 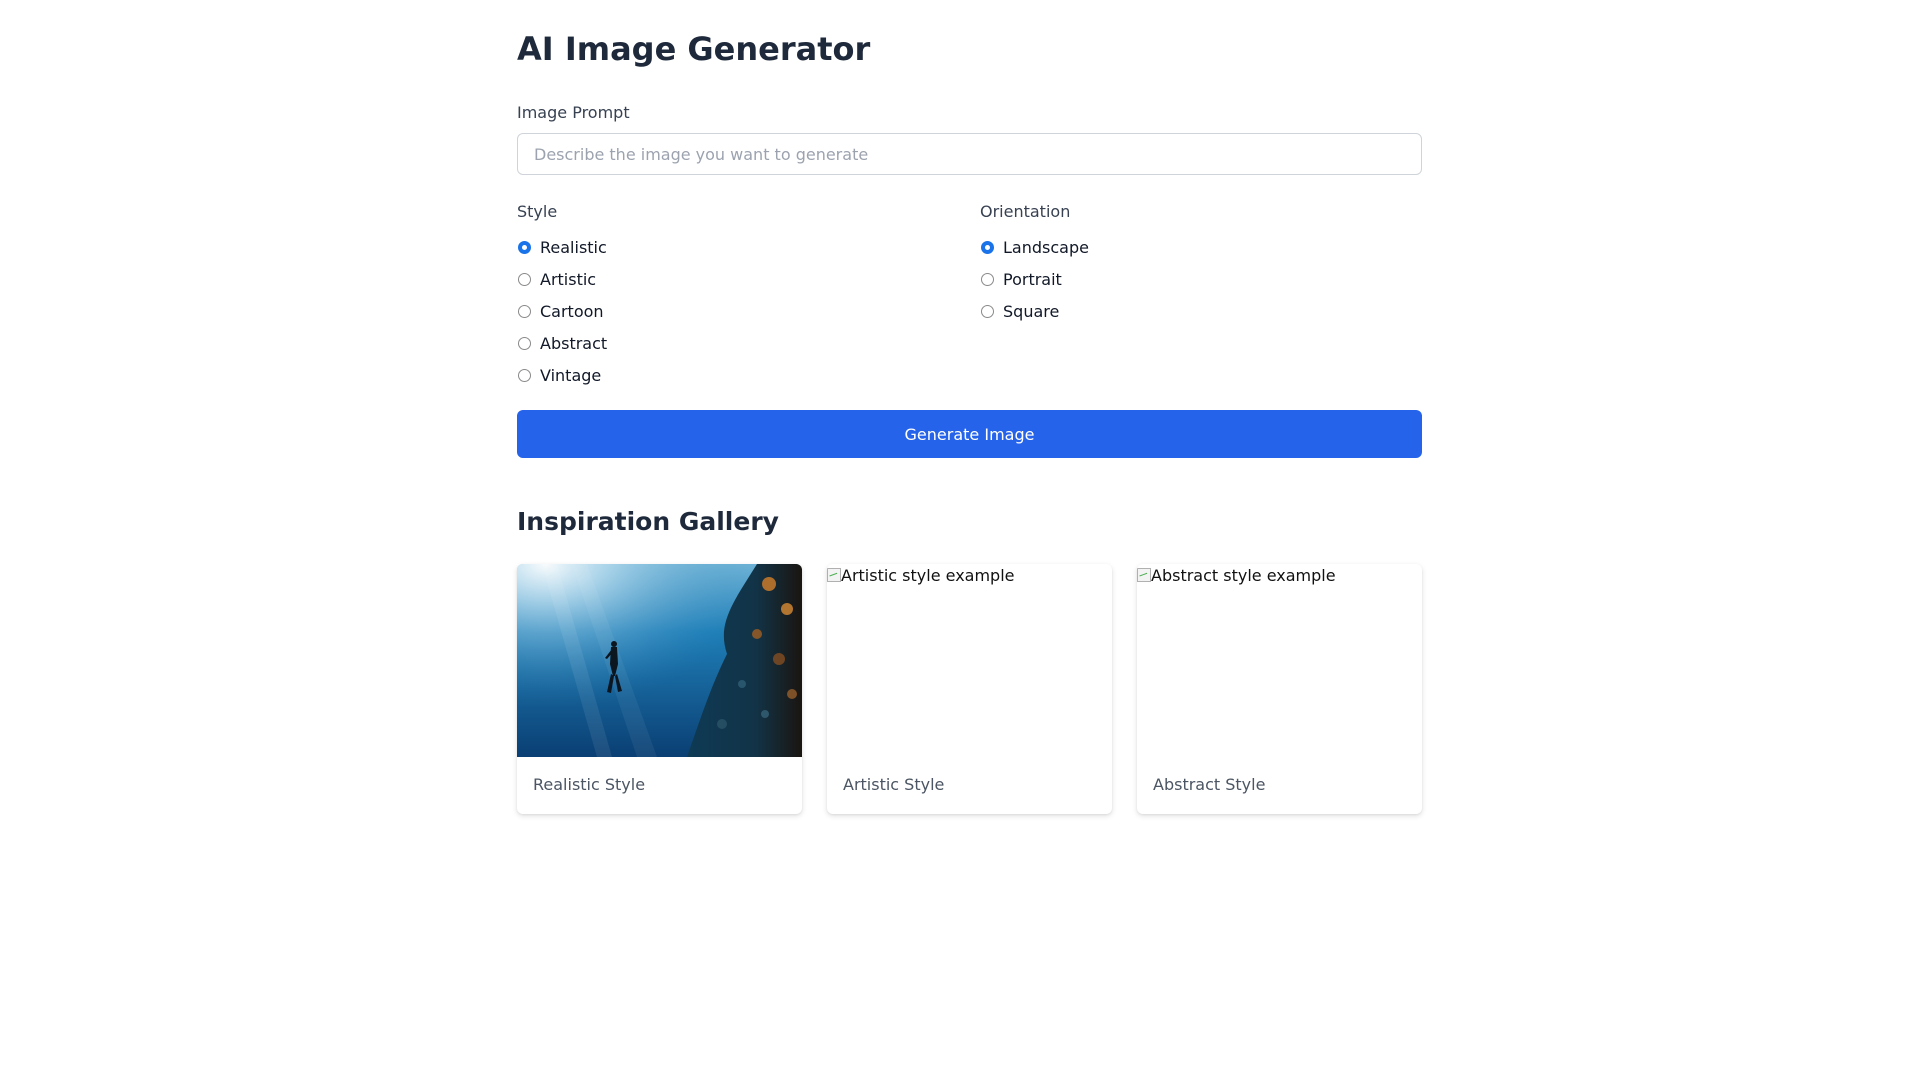 What do you see at coordinates (1279, 660) in the screenshot?
I see `abstract-example-image: Abstract style example` at bounding box center [1279, 660].